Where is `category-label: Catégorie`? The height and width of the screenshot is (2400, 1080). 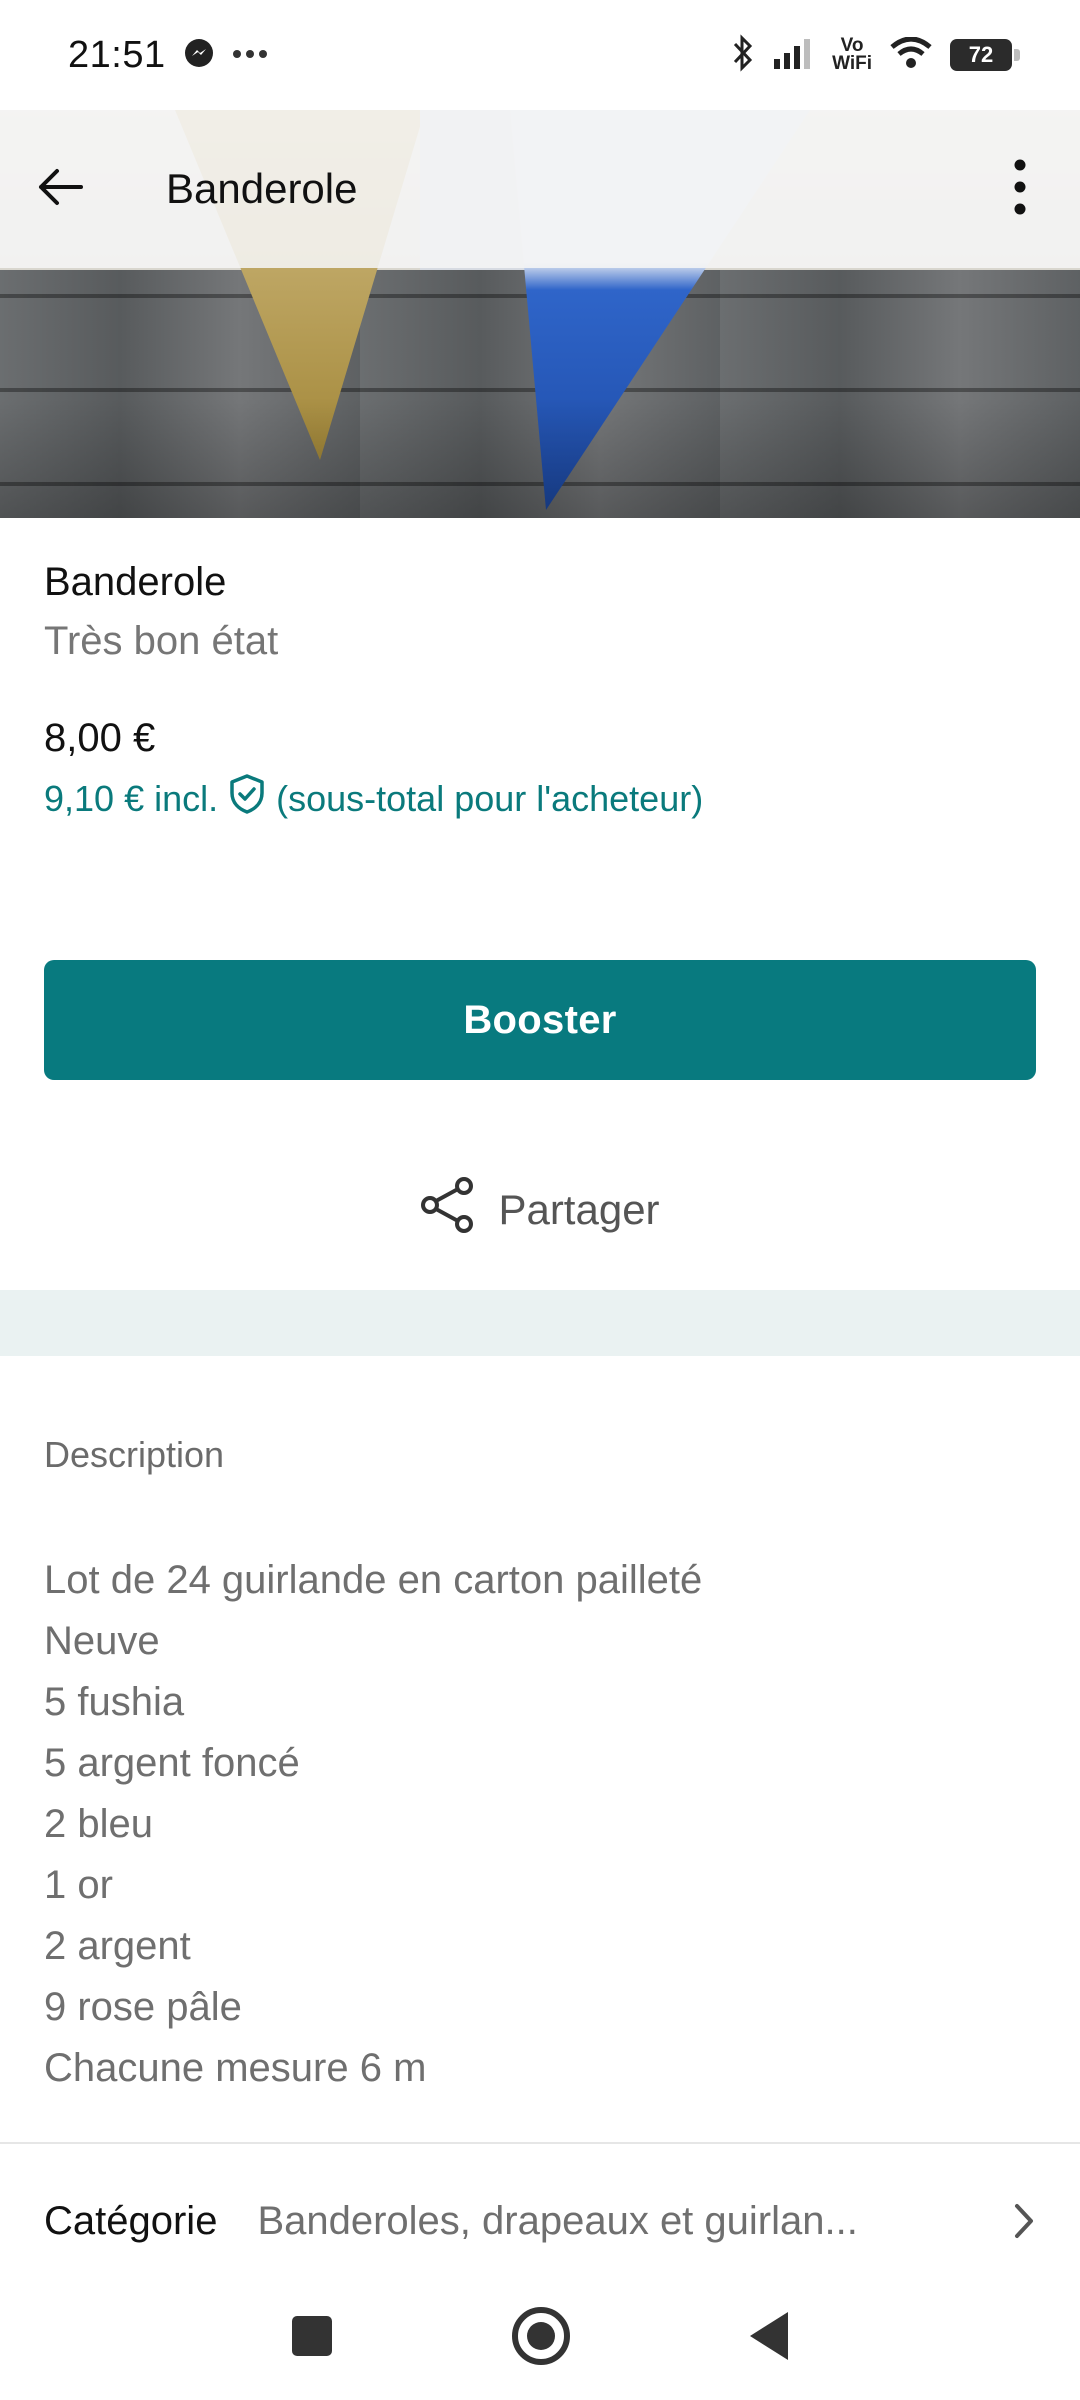 category-label: Catégorie is located at coordinates (131, 2220).